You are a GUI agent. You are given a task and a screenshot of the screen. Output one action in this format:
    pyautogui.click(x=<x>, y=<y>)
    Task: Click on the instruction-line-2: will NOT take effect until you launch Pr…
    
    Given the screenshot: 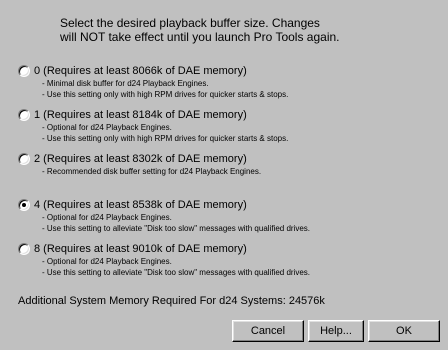 What is the action you would take?
    pyautogui.click(x=200, y=37)
    